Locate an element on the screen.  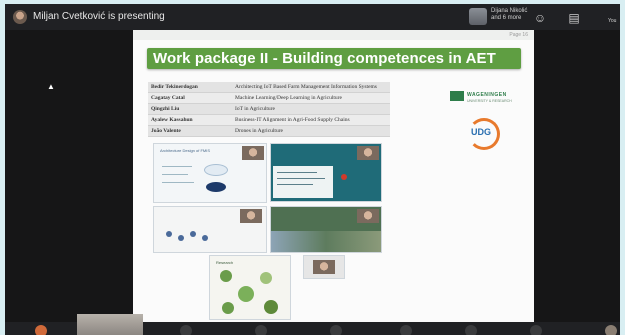
wageningen-logo-text: WAGENINGEN is located at coordinates (487, 95).